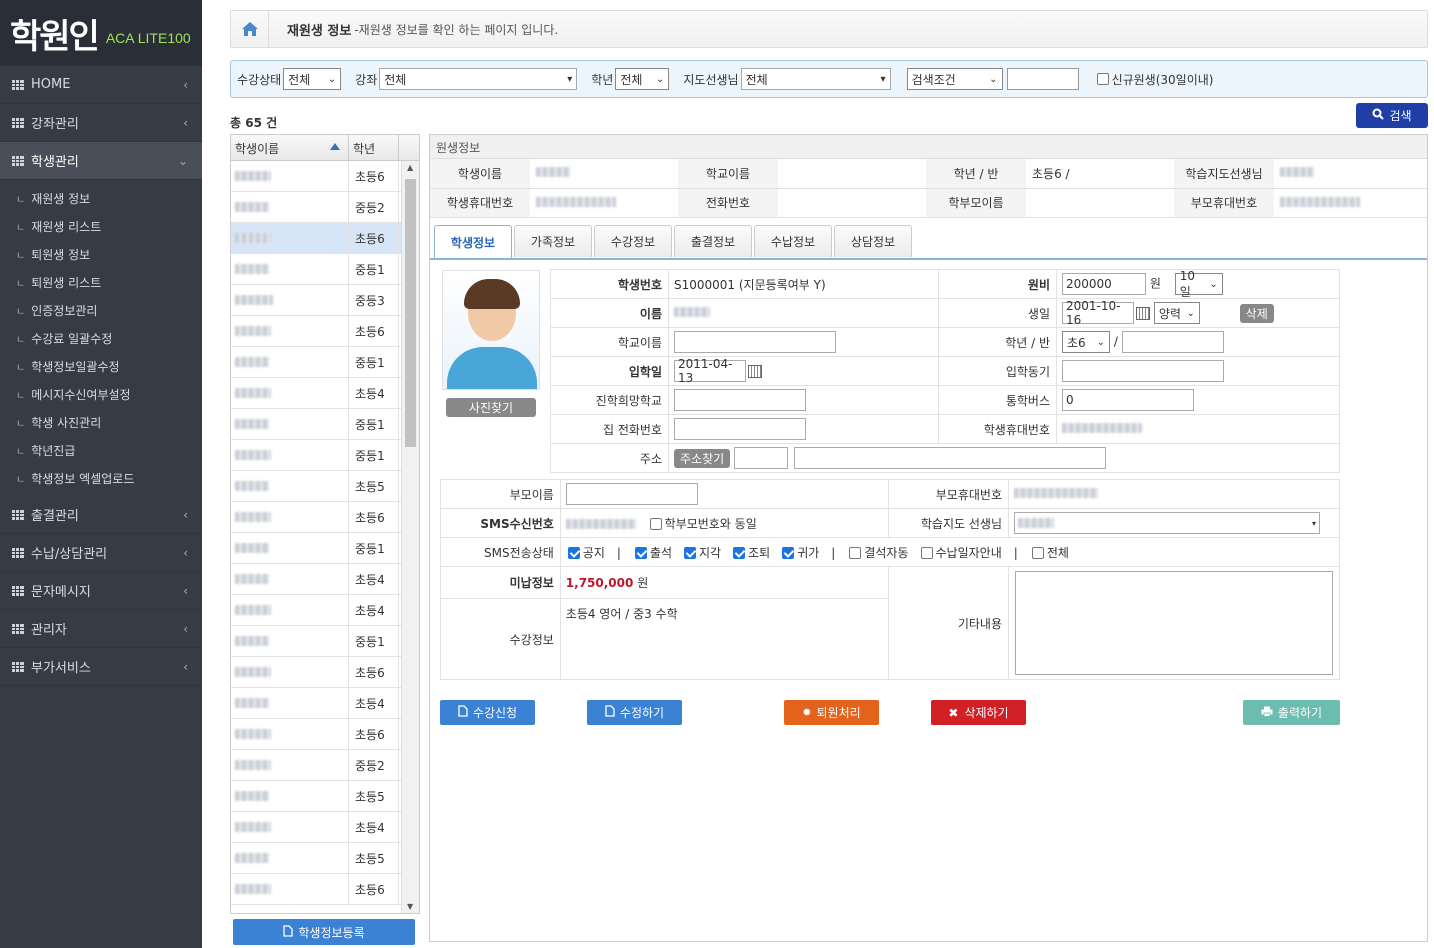 The image size is (1434, 948). What do you see at coordinates (101, 515) in the screenshot?
I see `sidebar-item-attendance: 출결관리 ‹` at bounding box center [101, 515].